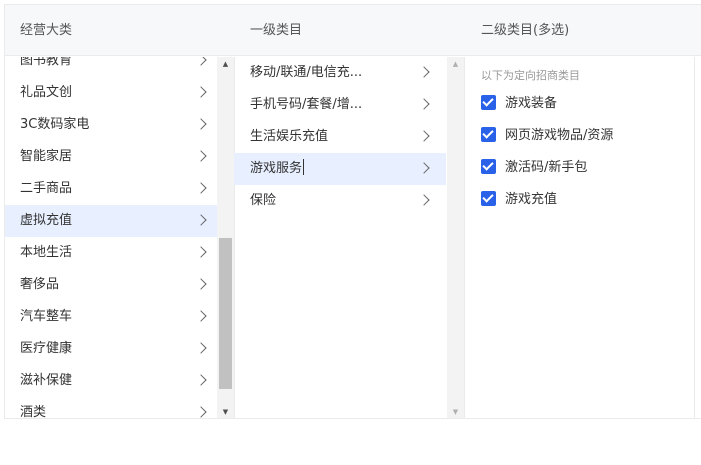 This screenshot has width=701, height=465. What do you see at coordinates (111, 408) in the screenshot?
I see `category-item: 酒类` at bounding box center [111, 408].